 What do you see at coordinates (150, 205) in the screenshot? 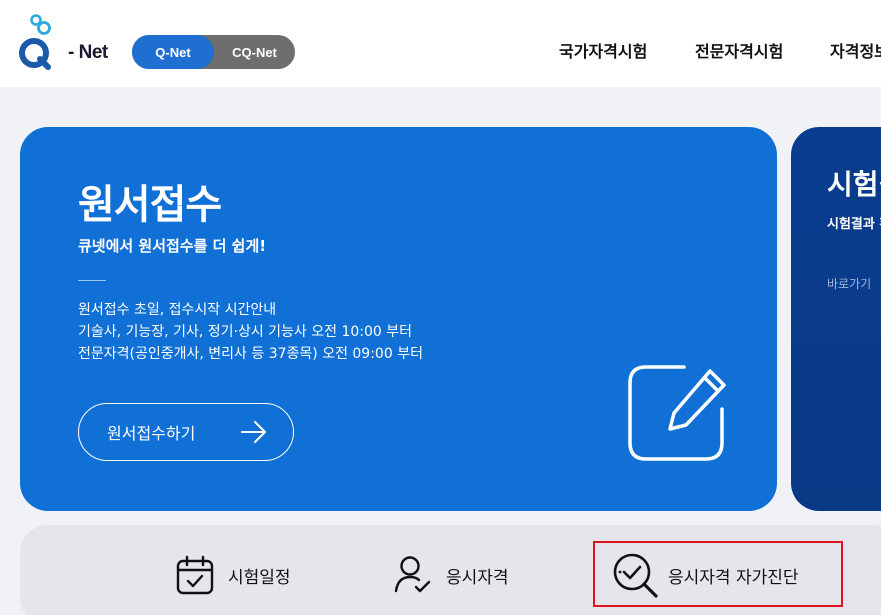
I see `card-title: 원서접수` at bounding box center [150, 205].